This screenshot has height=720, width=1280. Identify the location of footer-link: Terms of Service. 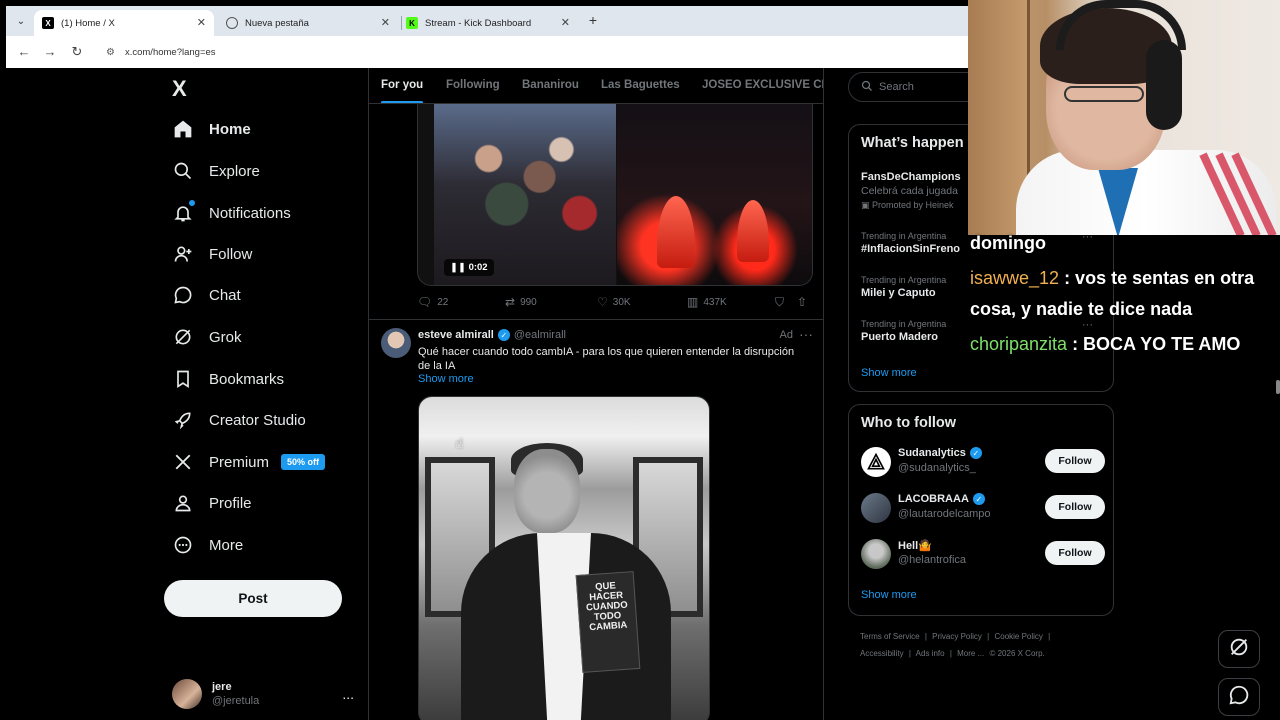
(890, 636).